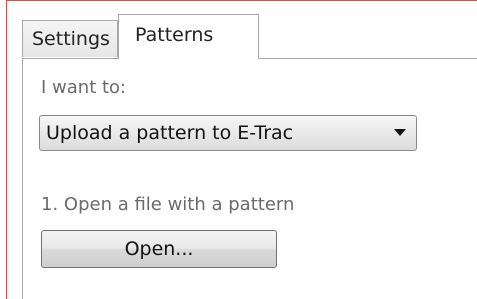  Describe the element at coordinates (70, 38) in the screenshot. I see `tab-settings: Settings` at that location.